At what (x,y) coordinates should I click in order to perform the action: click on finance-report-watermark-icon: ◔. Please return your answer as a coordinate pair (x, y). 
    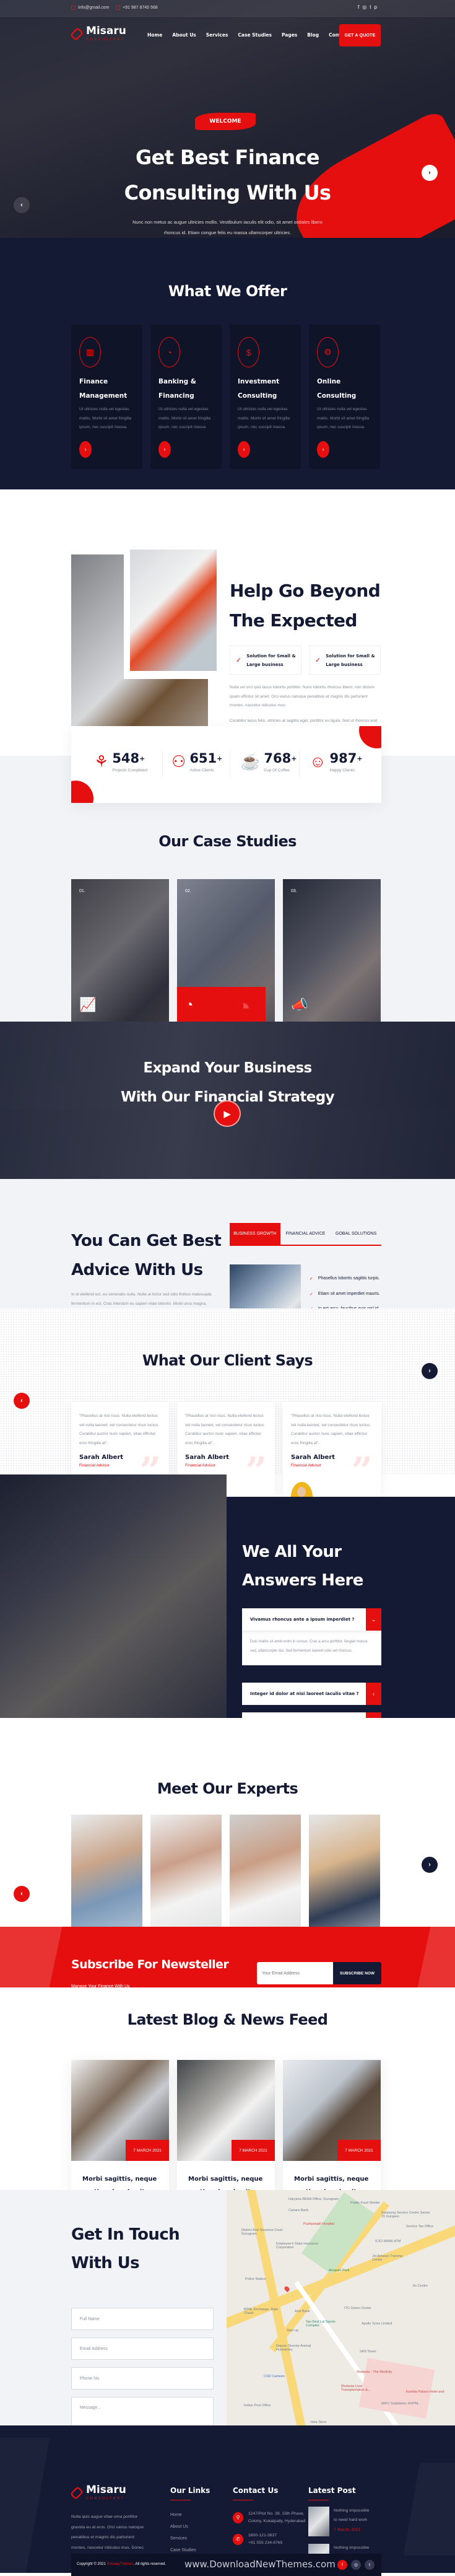
    Looking at the image, I should click on (244, 1007).